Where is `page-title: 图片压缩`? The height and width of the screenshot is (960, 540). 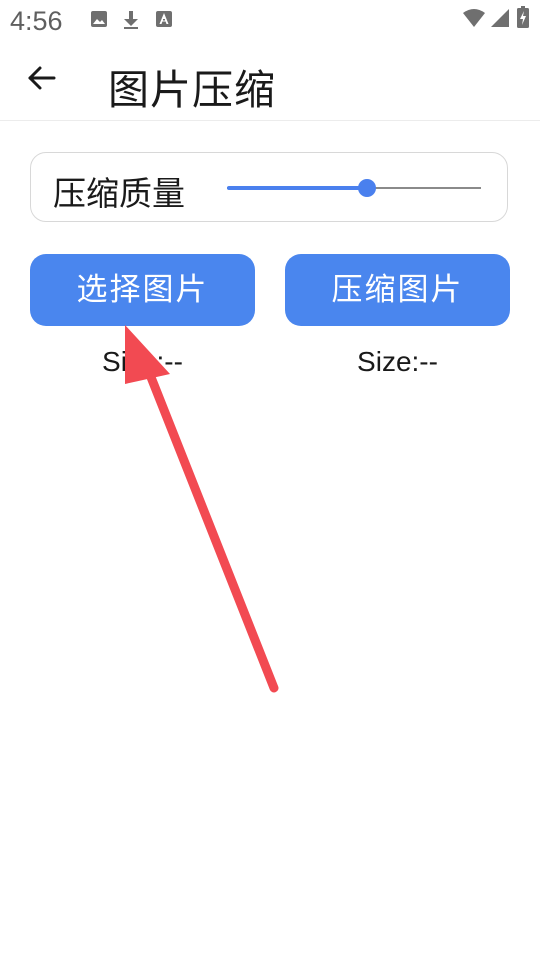 page-title: 图片压缩 is located at coordinates (192, 90).